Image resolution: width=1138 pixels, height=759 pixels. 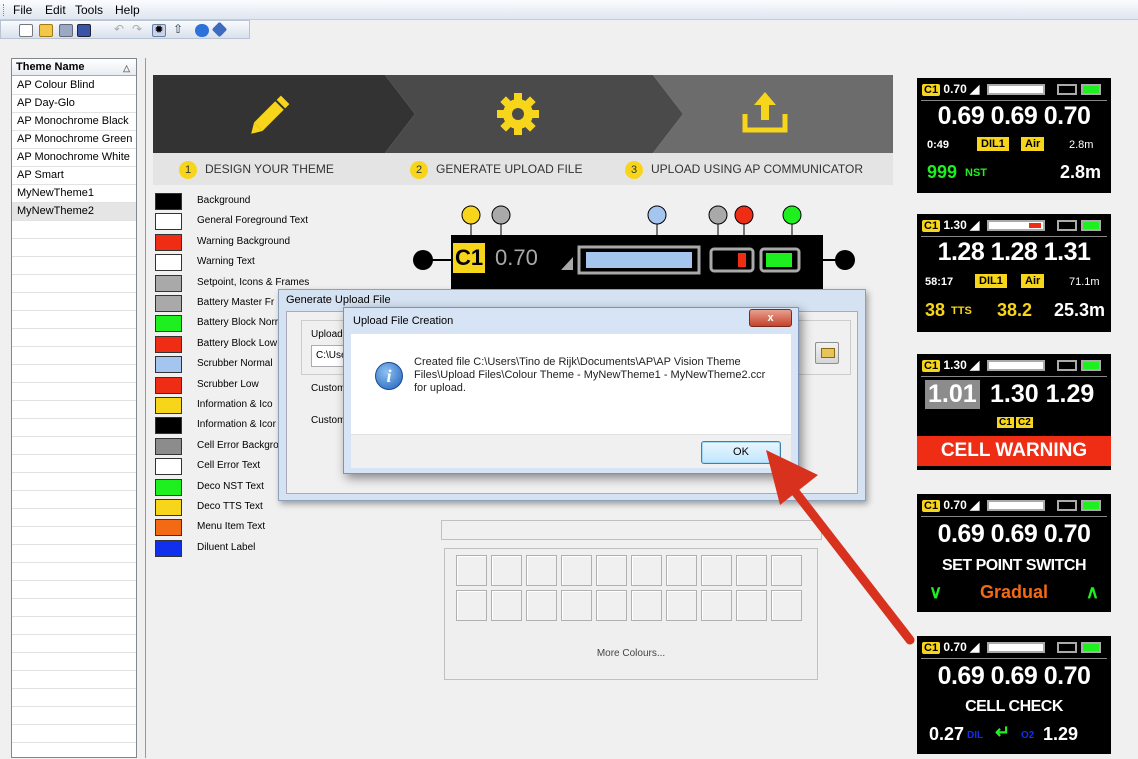 I want to click on dive-time: 58:17, so click(x=939, y=282).